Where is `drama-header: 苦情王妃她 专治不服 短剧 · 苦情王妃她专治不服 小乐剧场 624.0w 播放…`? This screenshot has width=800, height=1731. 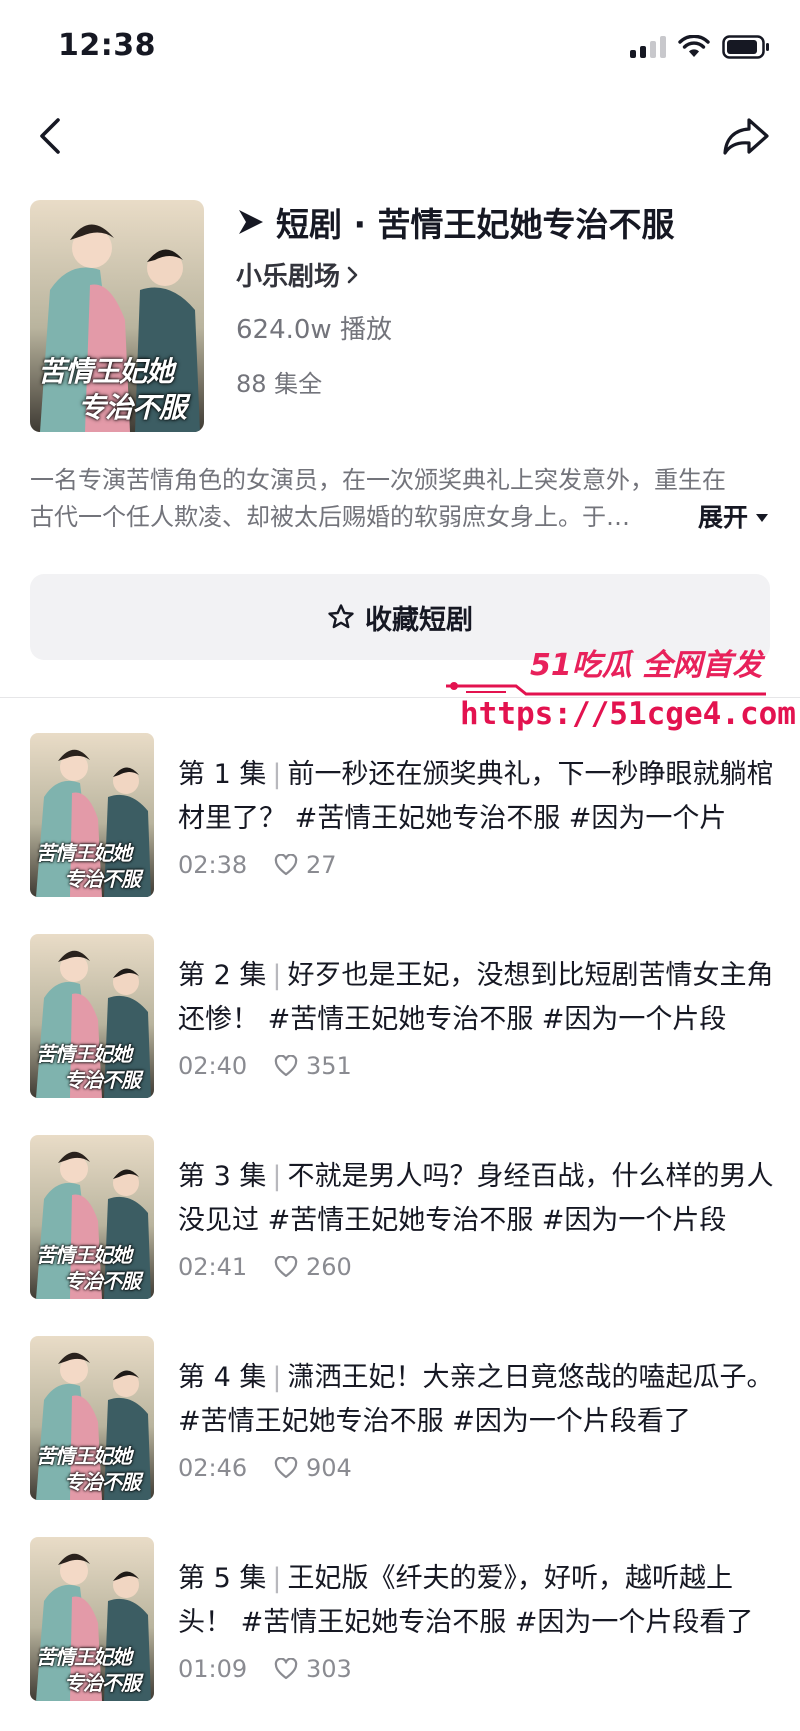
drama-header: 苦情王妃她 专治不服 短剧 · 苦情王妃她专治不服 小乐剧场 624.0w 播放… is located at coordinates (400, 316).